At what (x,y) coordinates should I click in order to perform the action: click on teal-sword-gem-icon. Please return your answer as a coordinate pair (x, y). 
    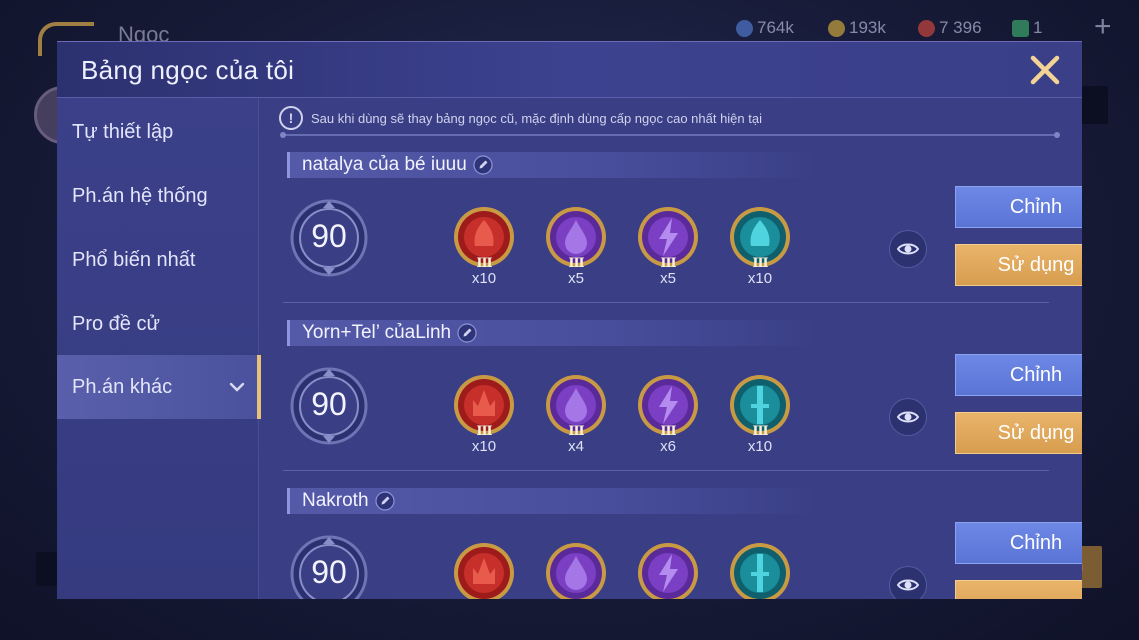
    Looking at the image, I should click on (760, 571).